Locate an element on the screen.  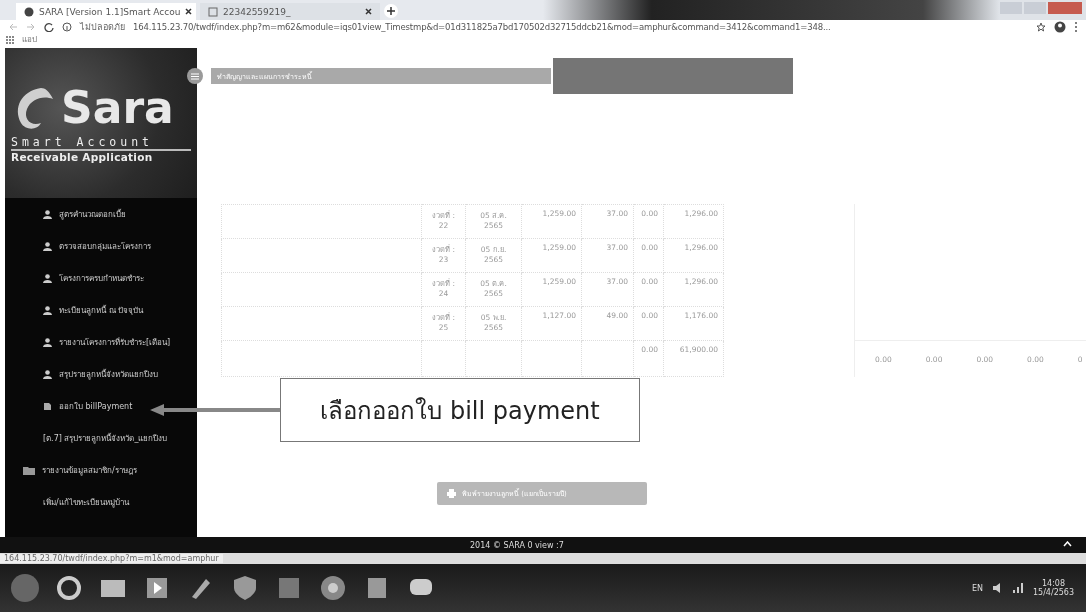
page-icon is located at coordinates (213, 11).